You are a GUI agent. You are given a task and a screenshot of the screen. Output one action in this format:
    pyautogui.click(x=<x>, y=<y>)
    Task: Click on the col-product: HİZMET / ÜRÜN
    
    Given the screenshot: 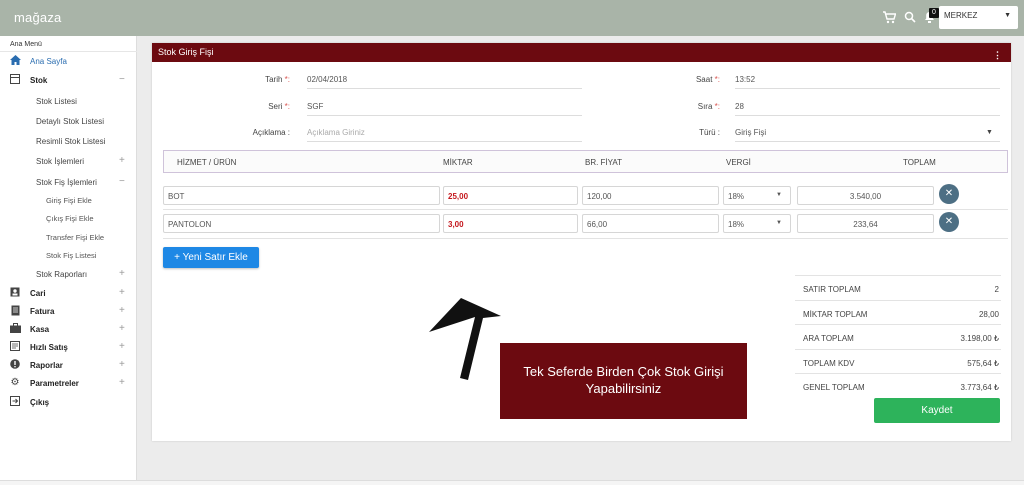 What is the action you would take?
    pyautogui.click(x=207, y=162)
    